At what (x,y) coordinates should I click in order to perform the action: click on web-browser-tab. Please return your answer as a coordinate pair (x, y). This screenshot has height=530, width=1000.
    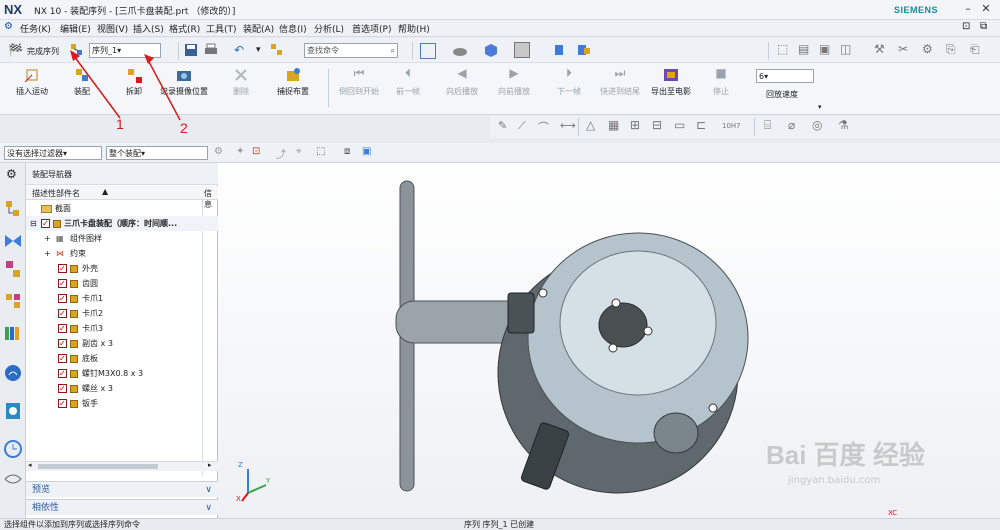
    Looking at the image, I should click on (13, 373).